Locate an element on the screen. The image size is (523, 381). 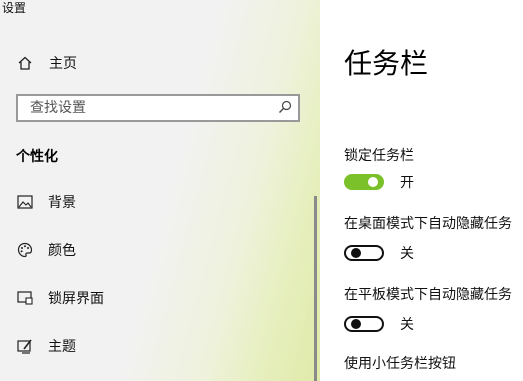
toggle-autohide-tablet: 关 is located at coordinates (379, 324).